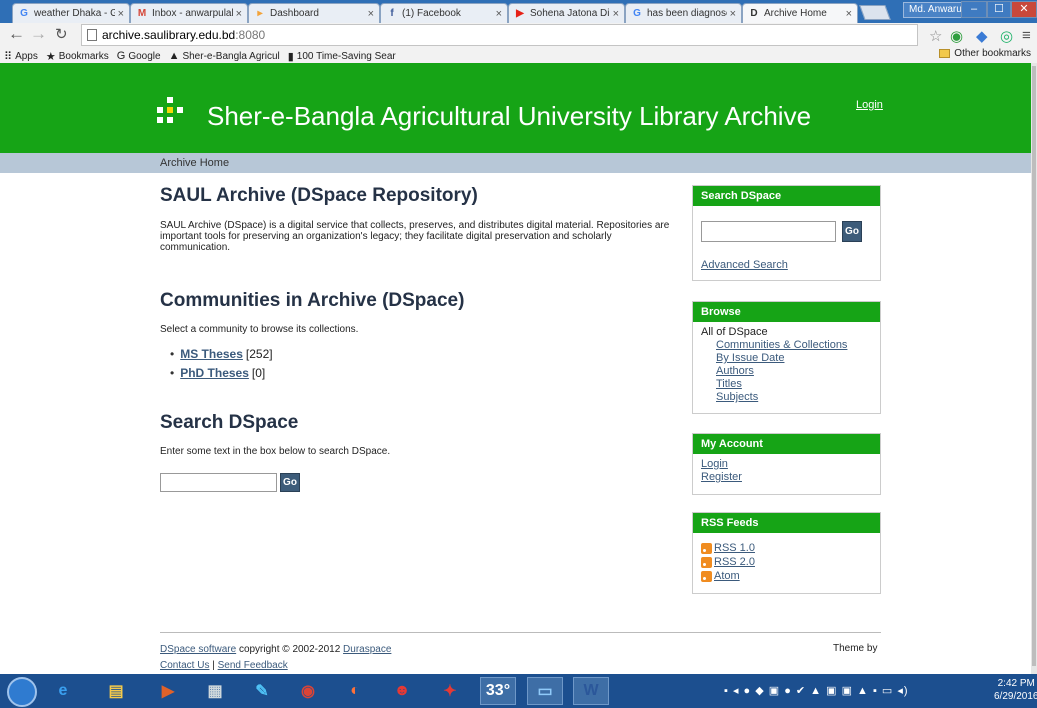 The image size is (1037, 708). Describe the element at coordinates (515, 163) in the screenshot. I see `breadcrumb: Archive Home` at that location.